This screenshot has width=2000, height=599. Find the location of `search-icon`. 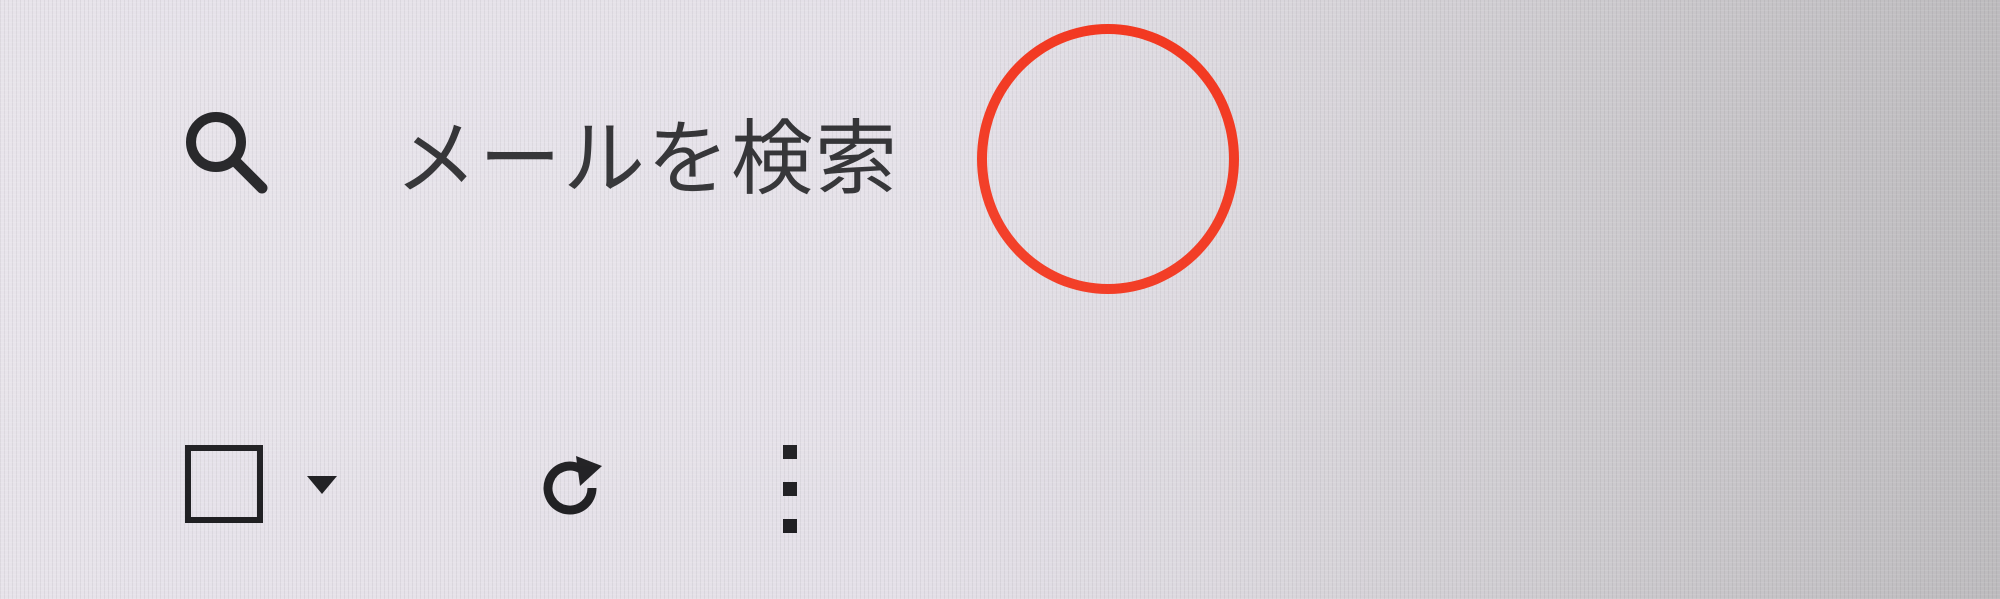

search-icon is located at coordinates (225, 151).